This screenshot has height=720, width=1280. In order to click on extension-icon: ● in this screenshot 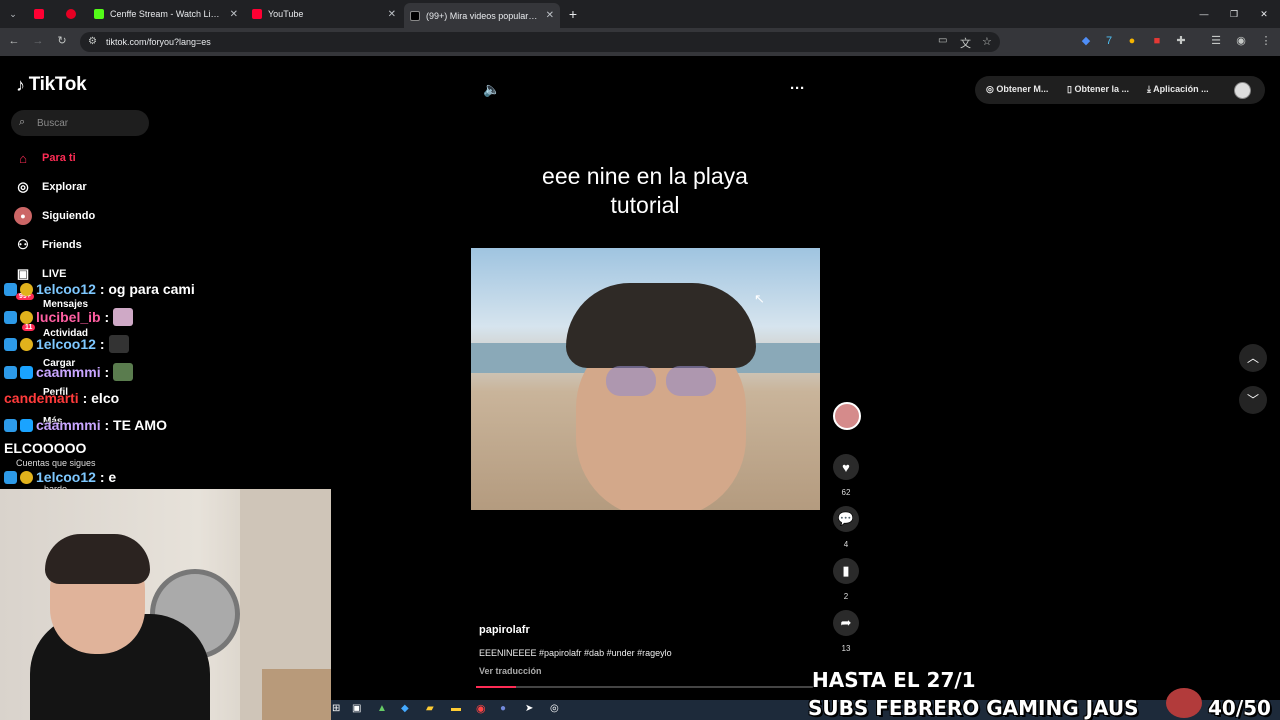, I will do `click(1132, 41)`.